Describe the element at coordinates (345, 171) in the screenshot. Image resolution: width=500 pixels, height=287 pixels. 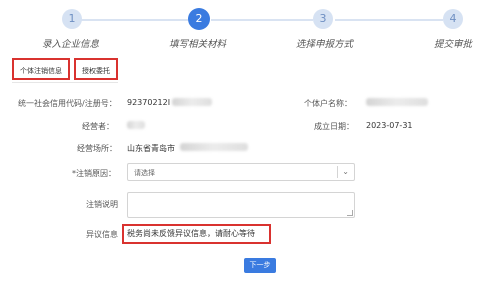
I see `chevron-down-icon: ⌄` at that location.